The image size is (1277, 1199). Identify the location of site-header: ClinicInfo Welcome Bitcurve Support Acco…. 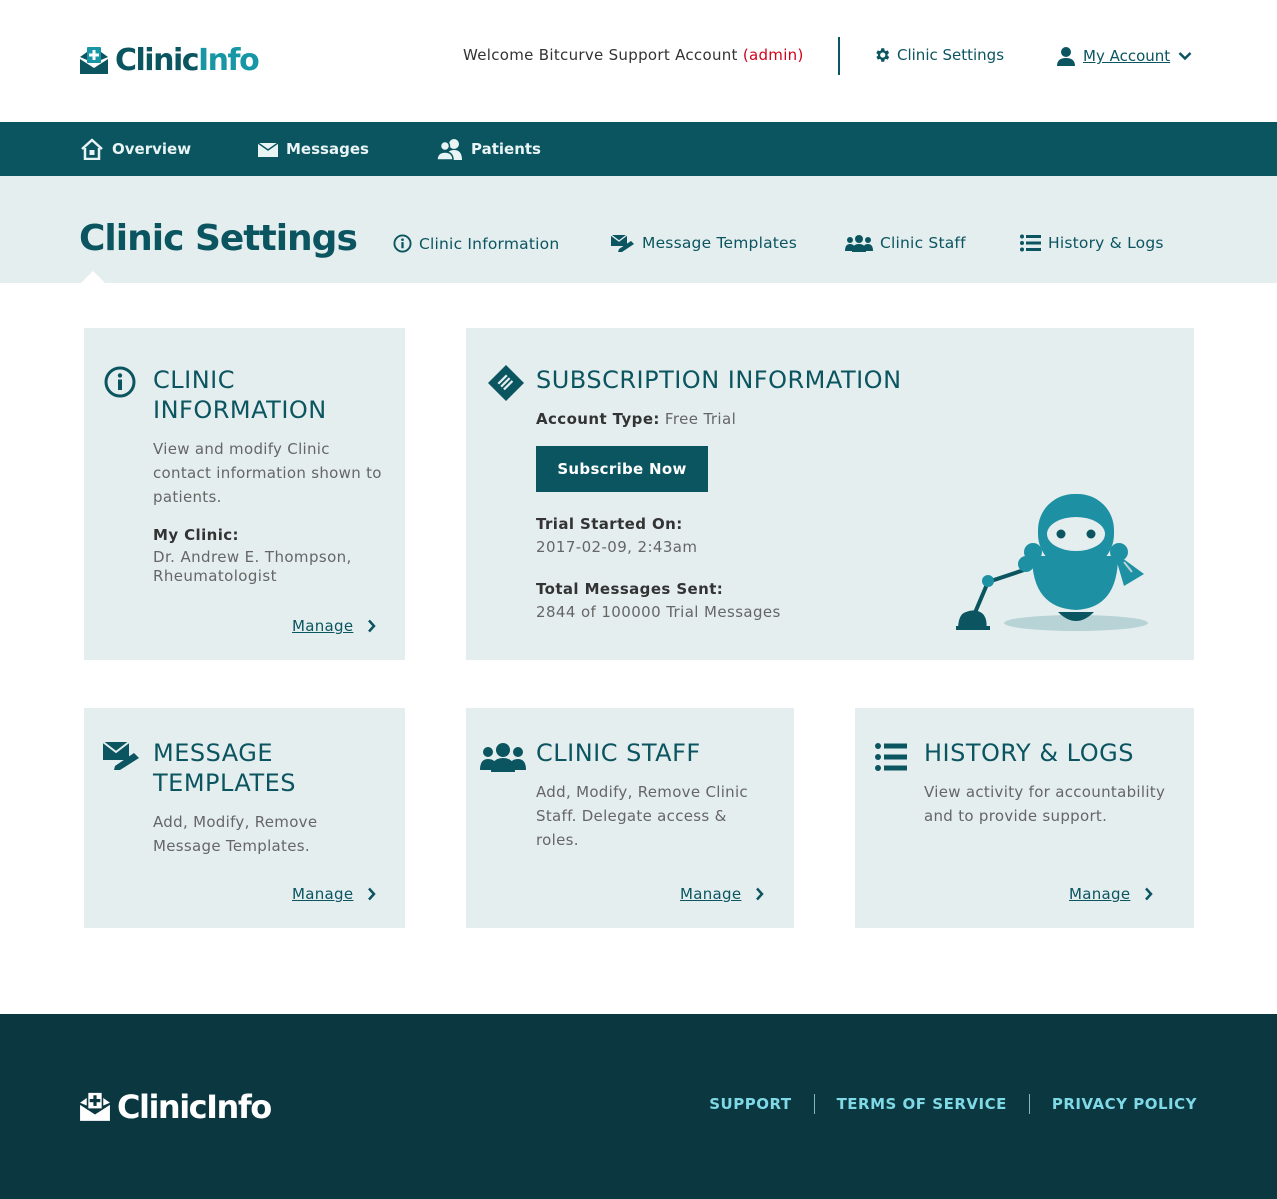
(638, 61).